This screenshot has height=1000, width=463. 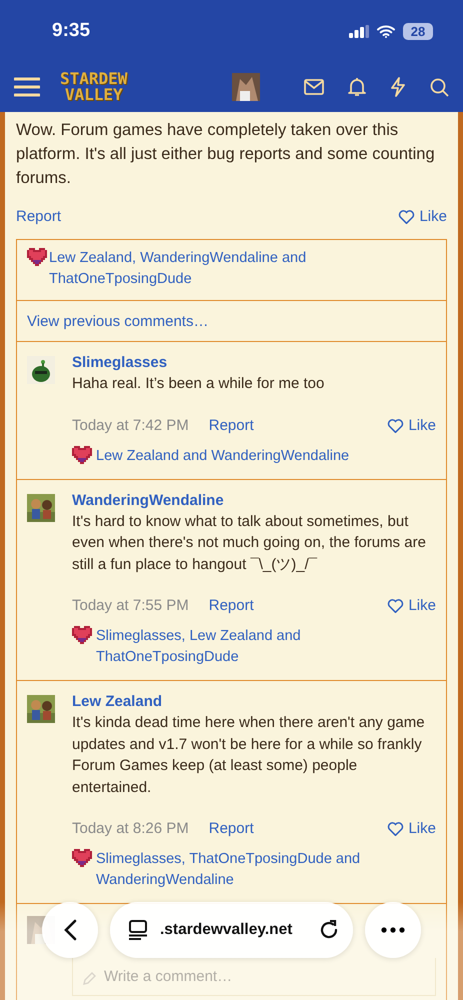 I want to click on url-text: .stardewvalley.net, so click(x=227, y=930).